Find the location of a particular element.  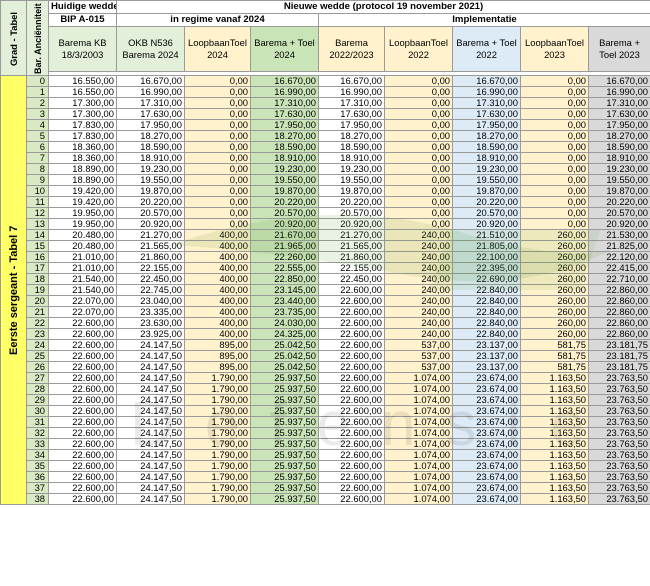

cell-barema-toel-2024: 17.630,00 is located at coordinates (284, 114).